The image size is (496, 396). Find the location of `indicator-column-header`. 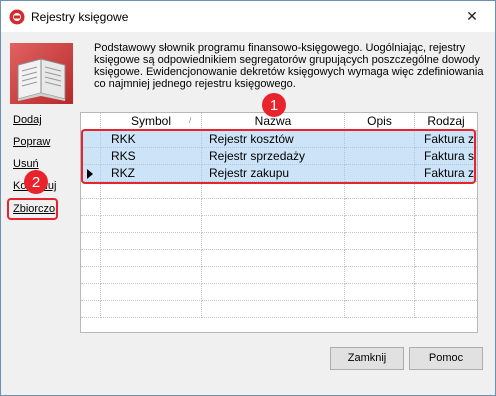

indicator-column-header is located at coordinates (91, 121).